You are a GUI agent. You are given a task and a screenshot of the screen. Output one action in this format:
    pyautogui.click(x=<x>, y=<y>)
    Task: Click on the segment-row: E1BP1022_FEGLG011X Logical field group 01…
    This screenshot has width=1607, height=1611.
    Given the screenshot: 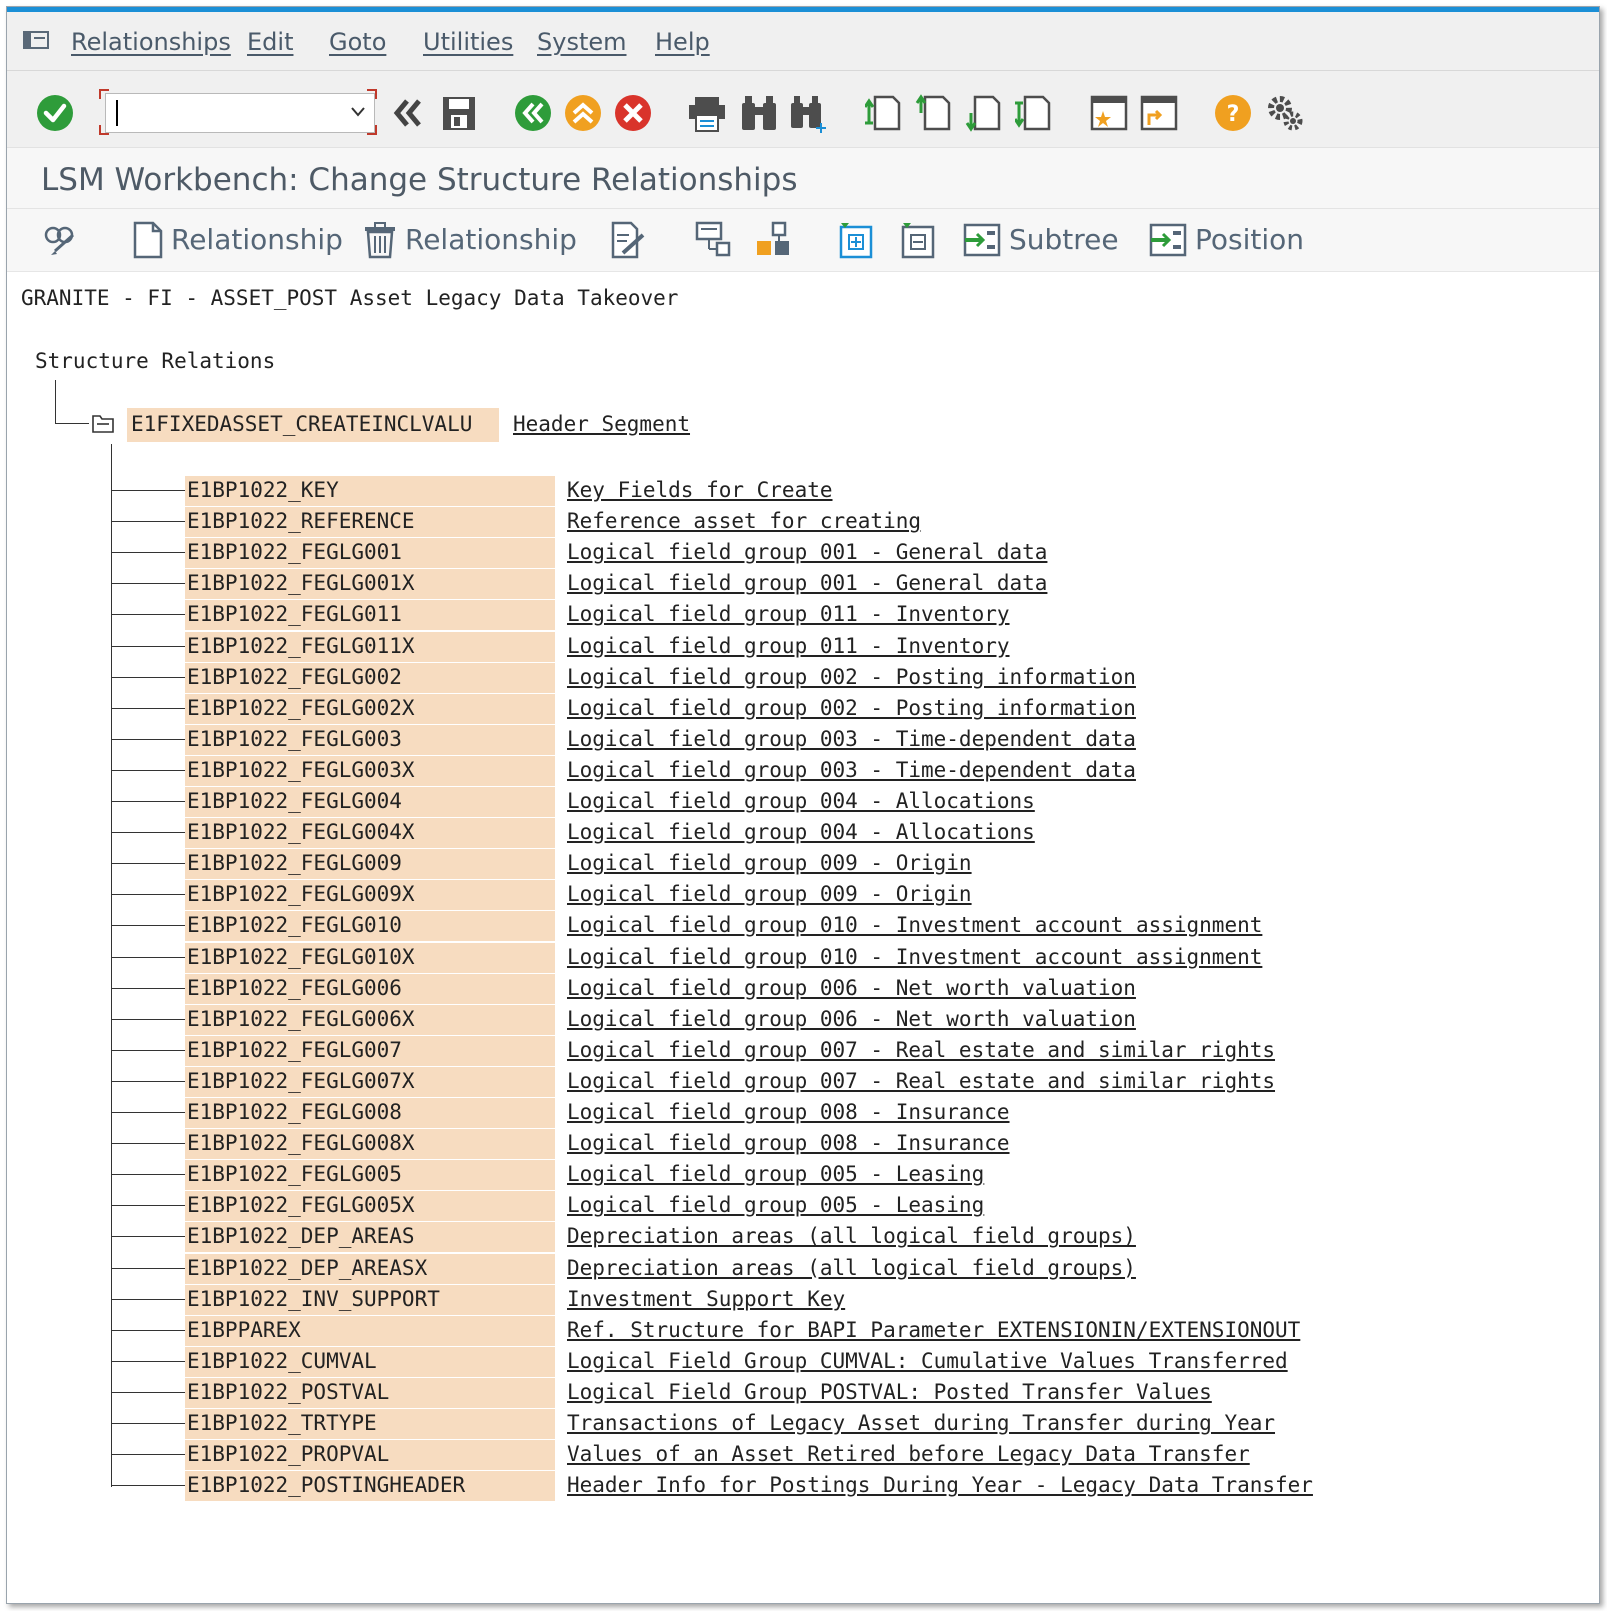 What is the action you would take?
    pyautogui.click(x=757, y=646)
    